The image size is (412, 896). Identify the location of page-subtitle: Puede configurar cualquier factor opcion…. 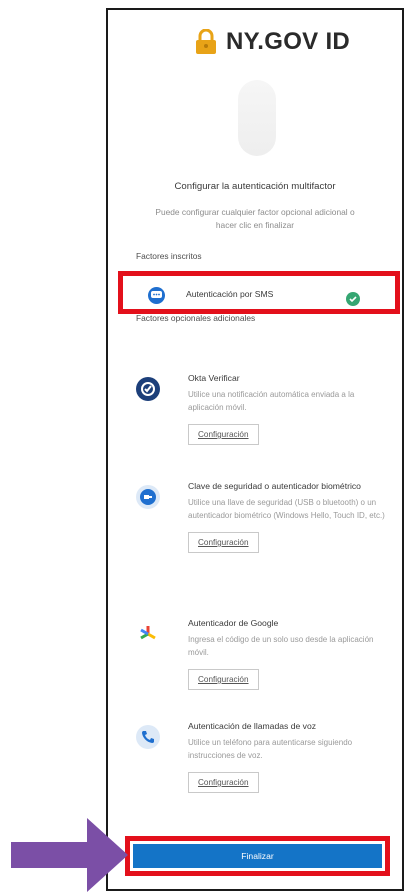
(255, 218).